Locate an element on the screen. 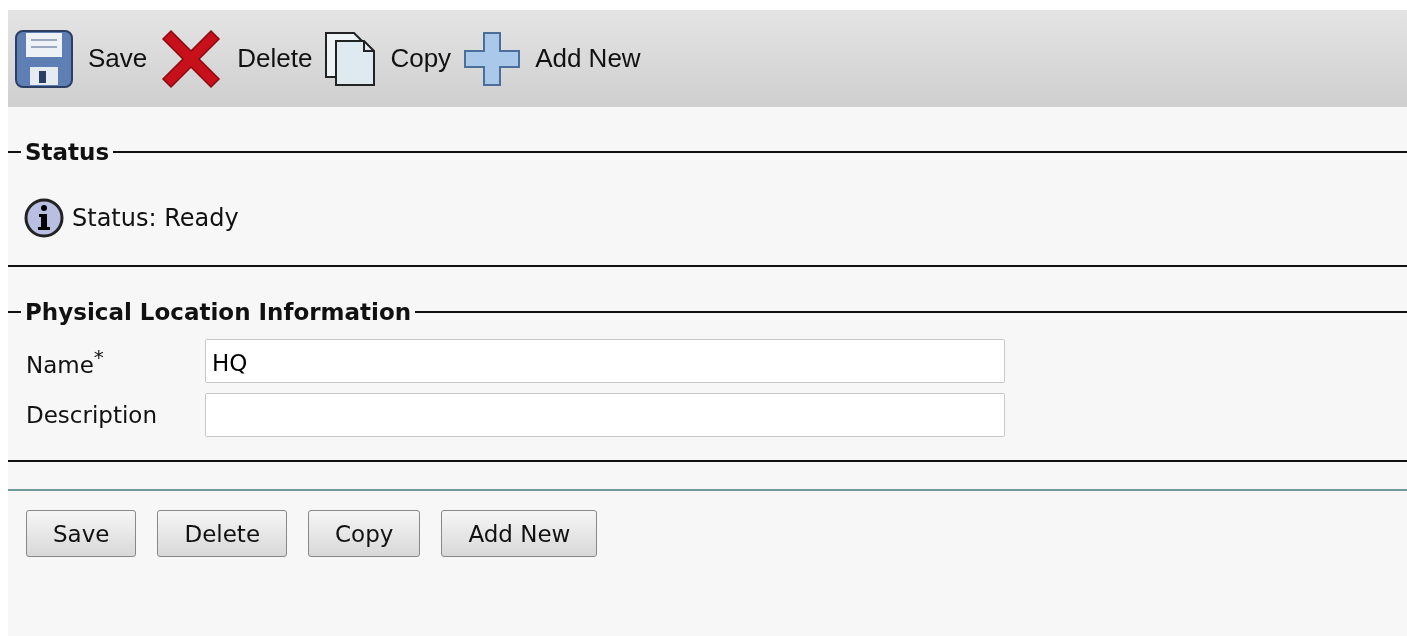 The width and height of the screenshot is (1407, 636). info-icon is located at coordinates (44, 218).